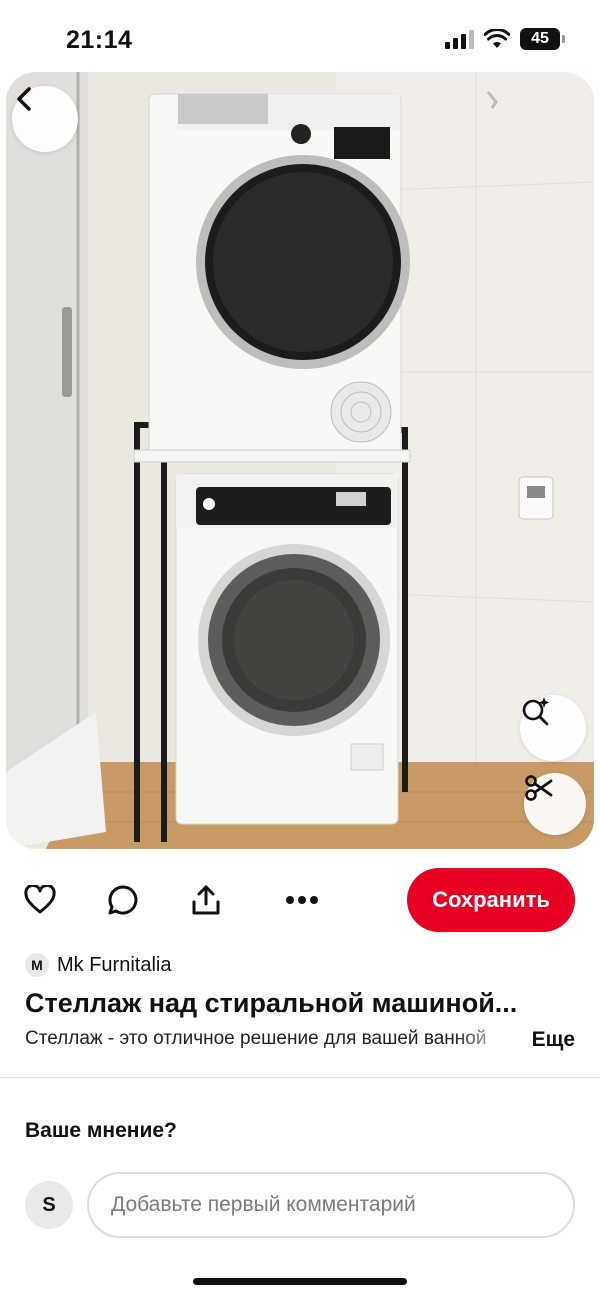 The image size is (600, 1297). I want to click on like-button, so click(40, 900).